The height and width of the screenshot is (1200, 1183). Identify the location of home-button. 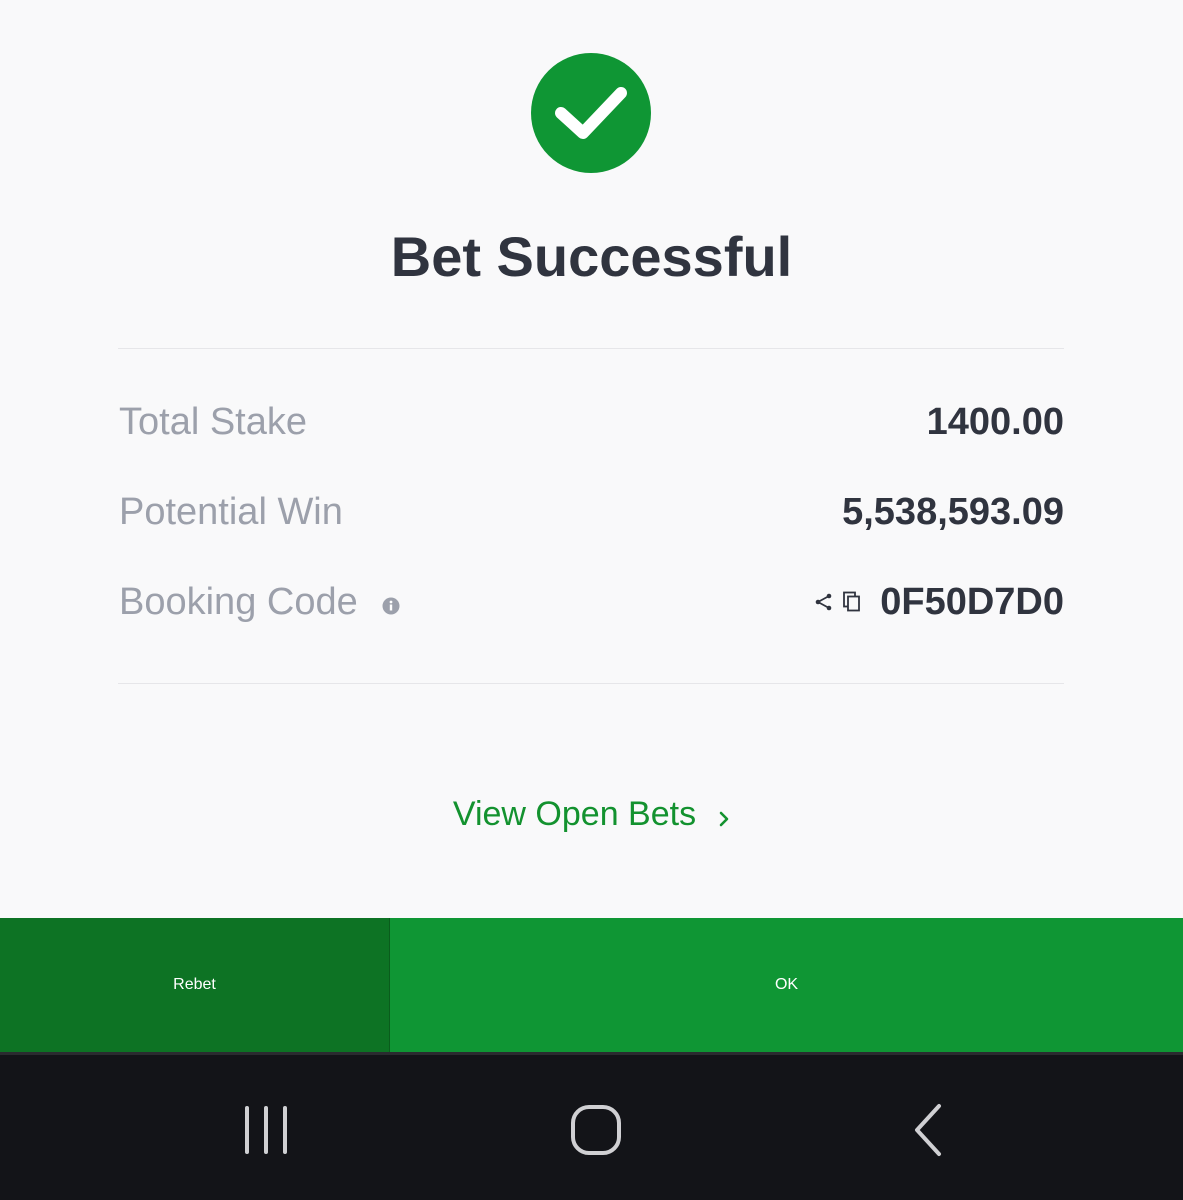
(596, 1130).